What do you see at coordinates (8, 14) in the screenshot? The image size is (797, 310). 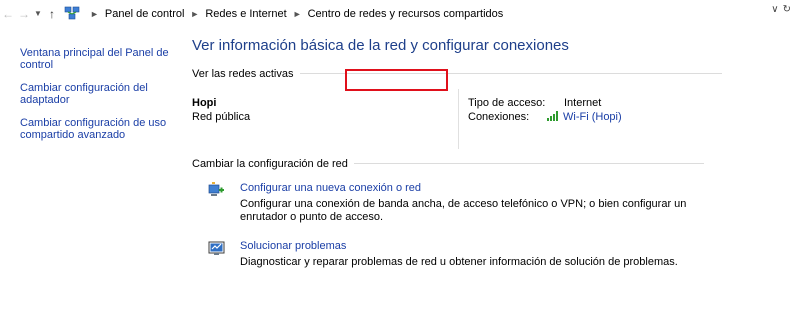 I see `back-arrow-icon: ←` at bounding box center [8, 14].